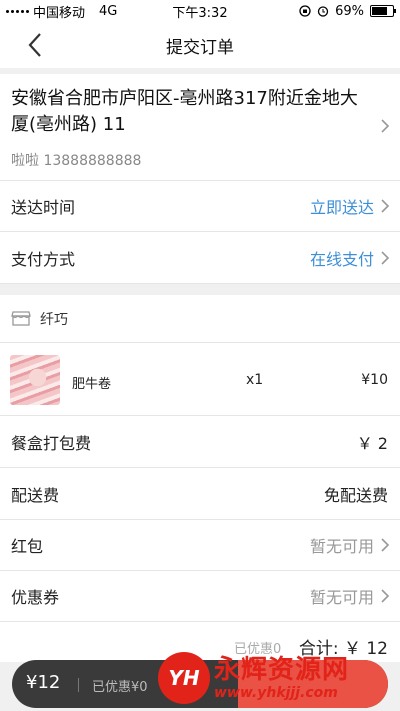  I want to click on watermark-logo: YH, so click(184, 678).